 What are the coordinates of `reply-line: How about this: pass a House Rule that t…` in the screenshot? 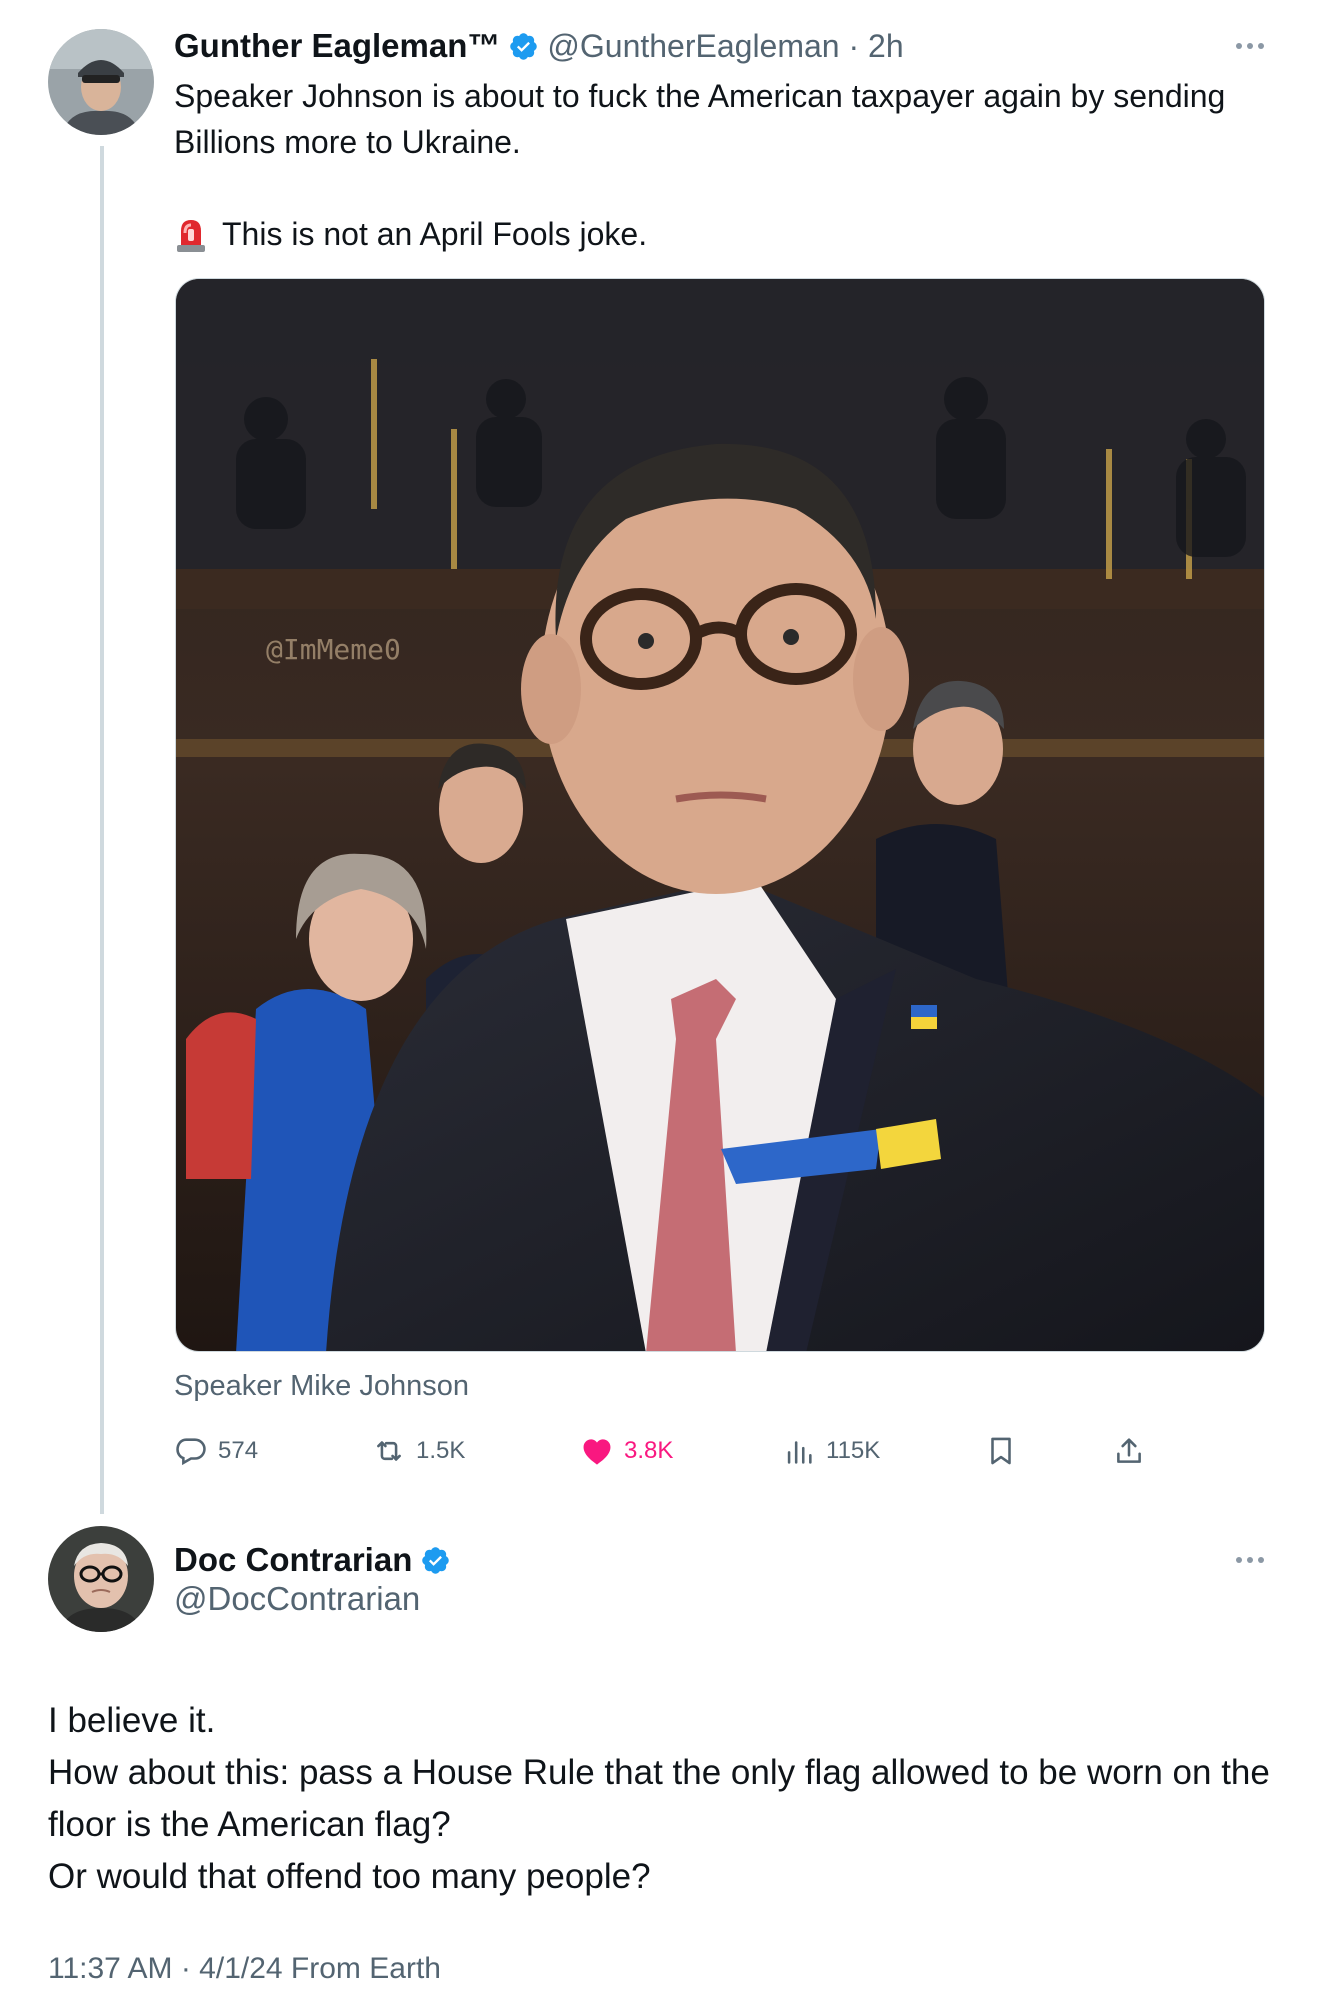 It's located at (659, 1798).